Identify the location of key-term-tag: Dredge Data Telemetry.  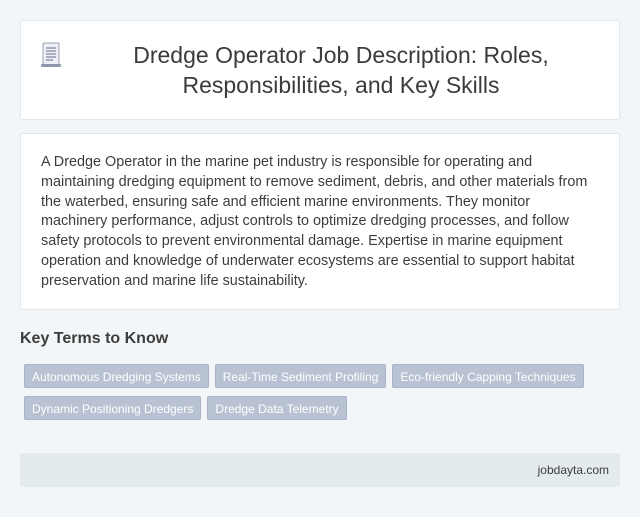
(277, 408).